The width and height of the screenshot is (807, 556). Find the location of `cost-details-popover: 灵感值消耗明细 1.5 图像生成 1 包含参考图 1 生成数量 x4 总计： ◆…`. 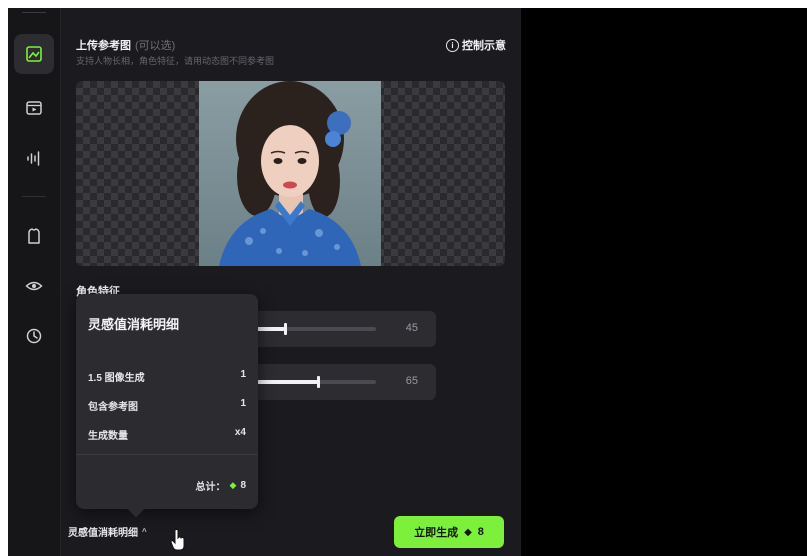

cost-details-popover: 灵感值消耗明细 1.5 图像生成 1 包含参考图 1 生成数量 x4 总计： ◆… is located at coordinates (167, 406).